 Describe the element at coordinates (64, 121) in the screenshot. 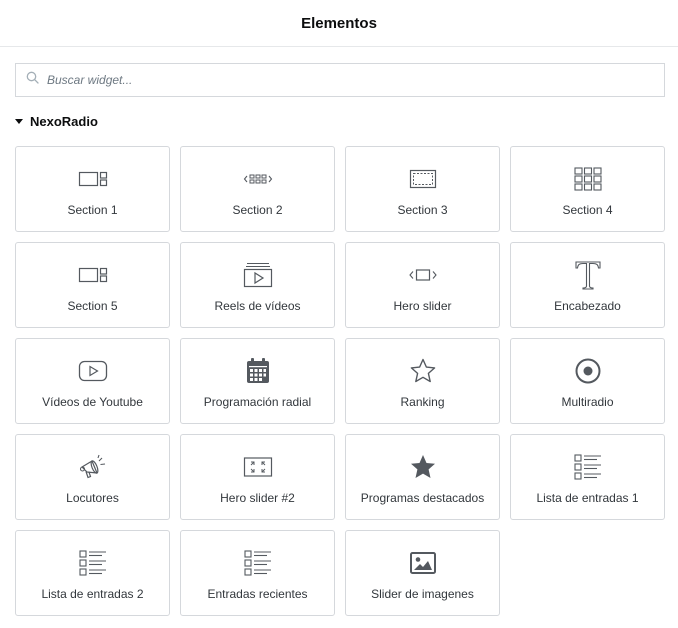

I see `category-title: NexoRadio` at that location.